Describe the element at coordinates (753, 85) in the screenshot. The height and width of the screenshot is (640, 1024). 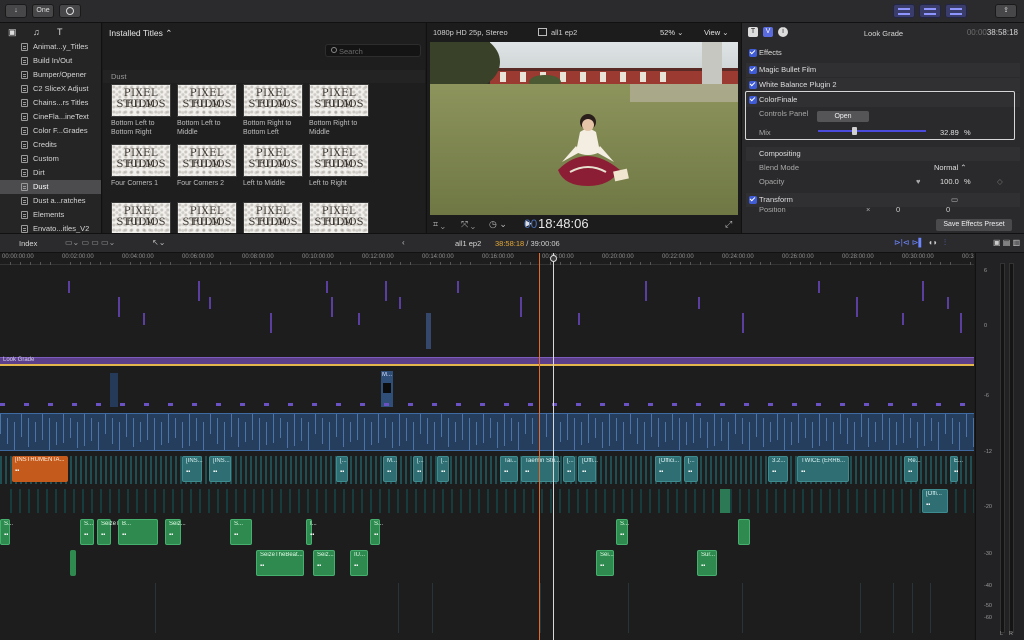
I see `white-balance-checkbox` at that location.